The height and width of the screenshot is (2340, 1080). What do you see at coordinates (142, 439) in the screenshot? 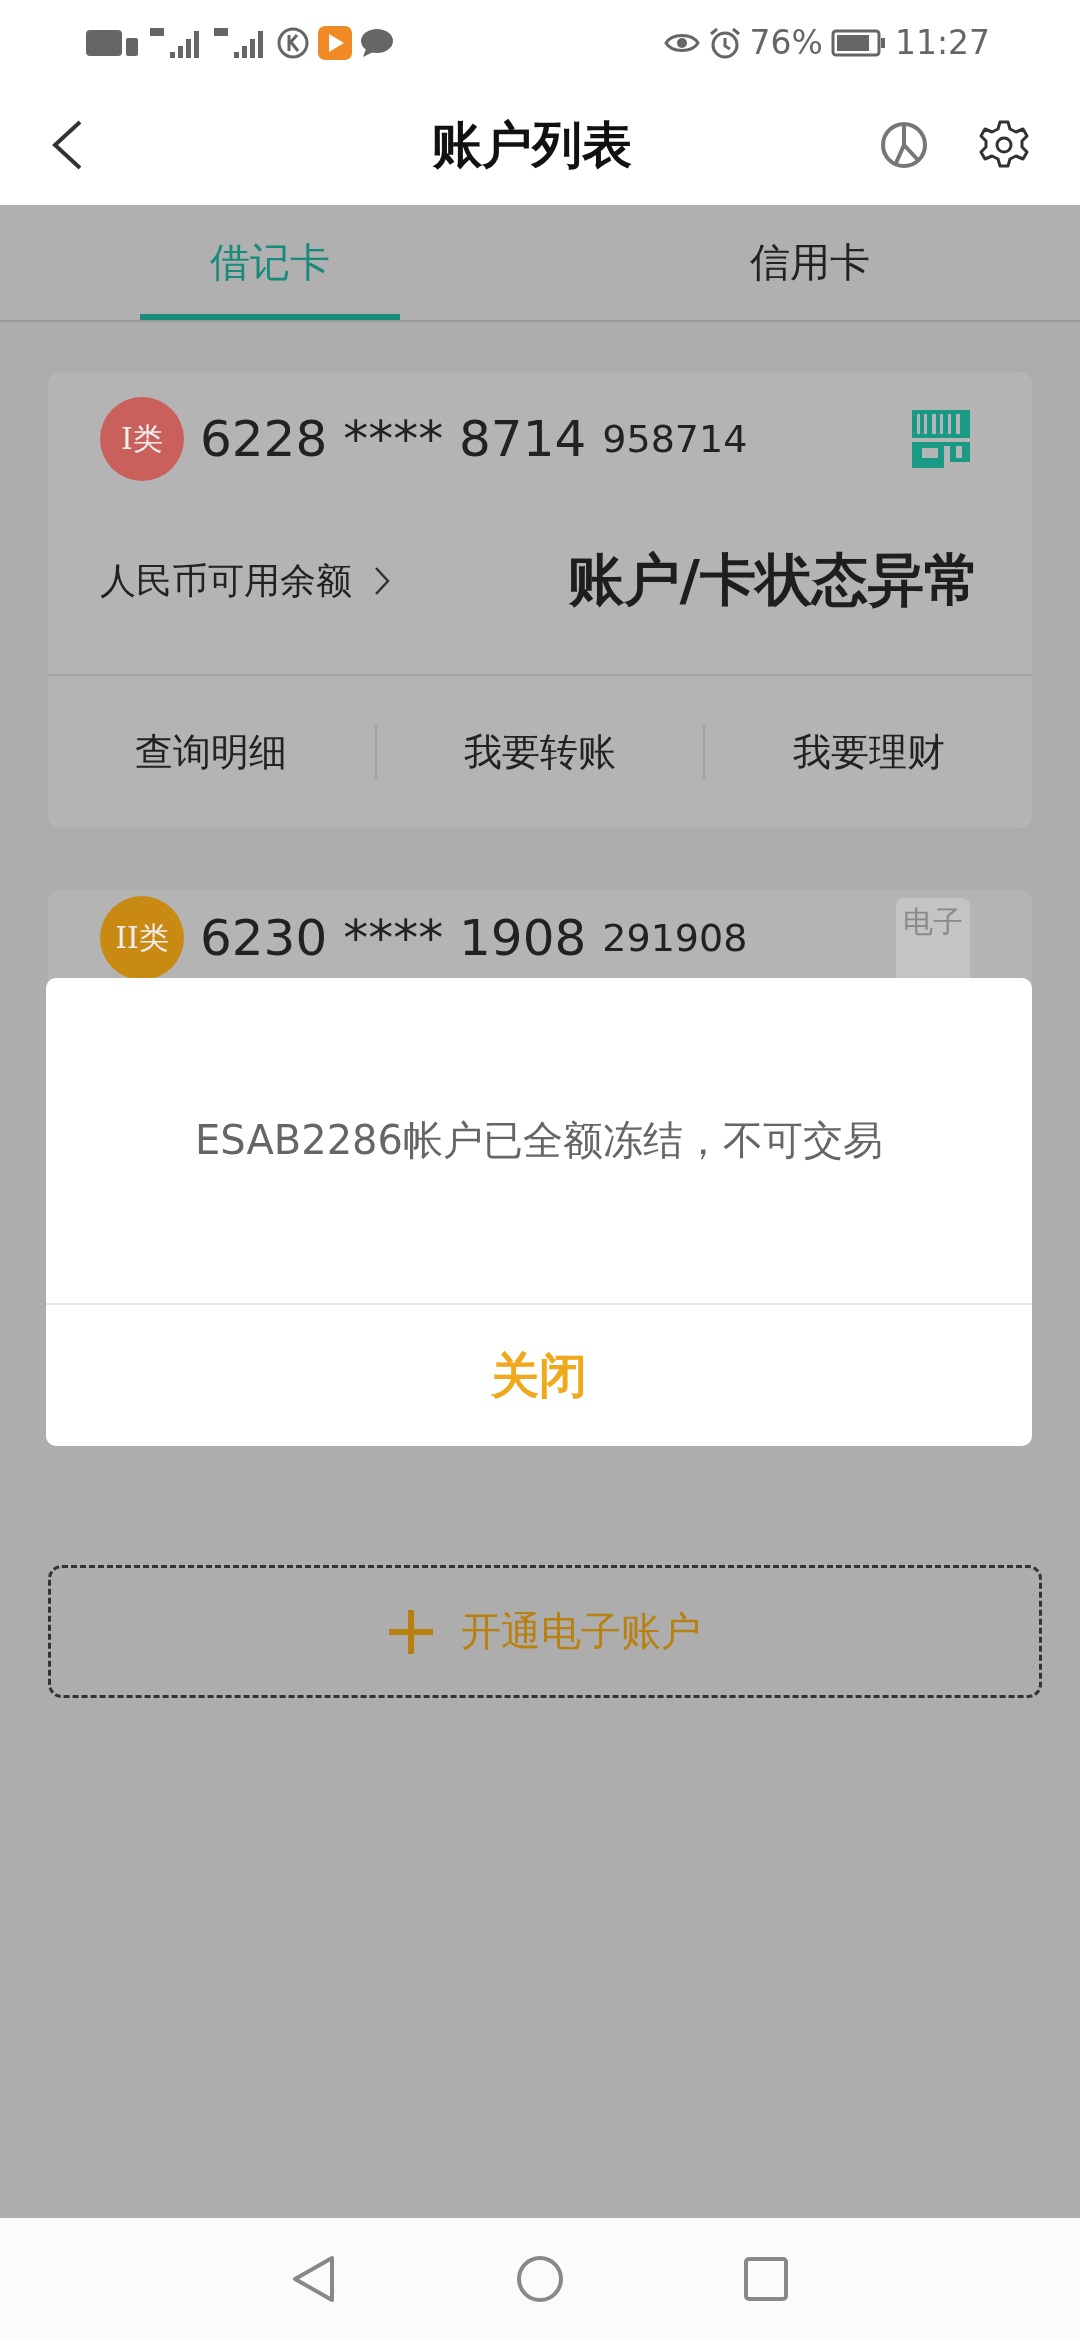
I see `account-class-badge: I类` at bounding box center [142, 439].